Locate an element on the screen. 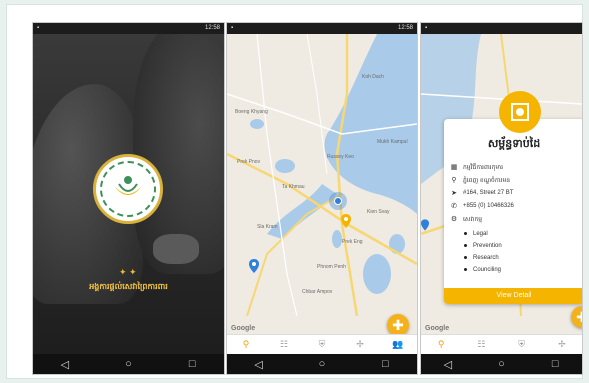 Image resolution: width=589 pixels, height=383 pixels. address-row: ➤ #164, Street 27 BT is located at coordinates (515, 193).